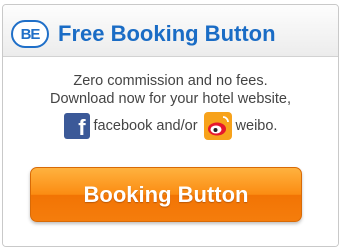  I want to click on description-line-1: Zero commission and no fees., so click(170, 81).